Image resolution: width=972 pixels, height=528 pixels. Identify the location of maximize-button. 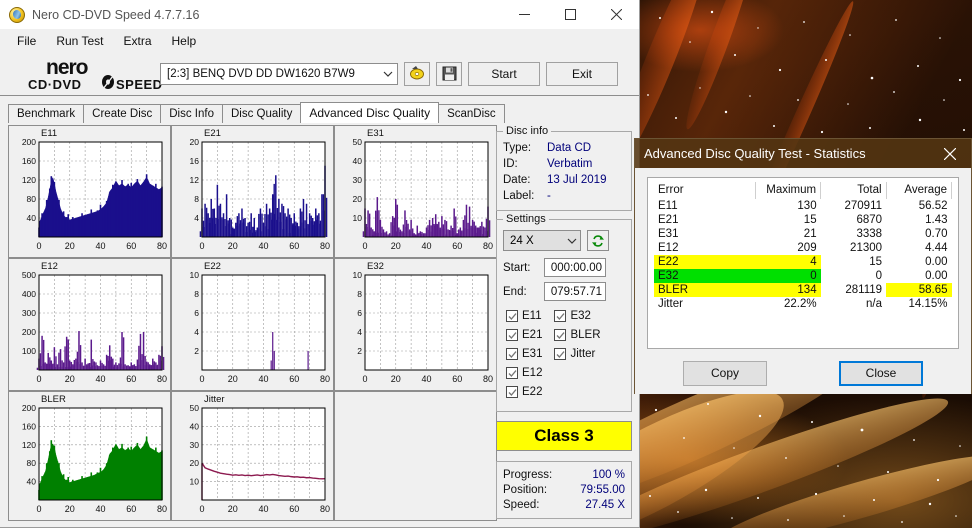
(570, 15).